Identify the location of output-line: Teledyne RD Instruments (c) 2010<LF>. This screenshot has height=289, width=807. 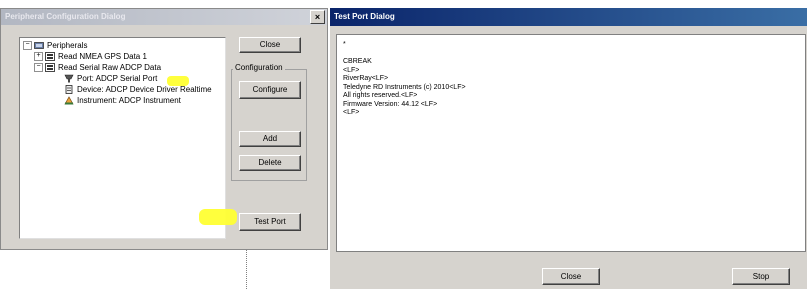
(404, 87).